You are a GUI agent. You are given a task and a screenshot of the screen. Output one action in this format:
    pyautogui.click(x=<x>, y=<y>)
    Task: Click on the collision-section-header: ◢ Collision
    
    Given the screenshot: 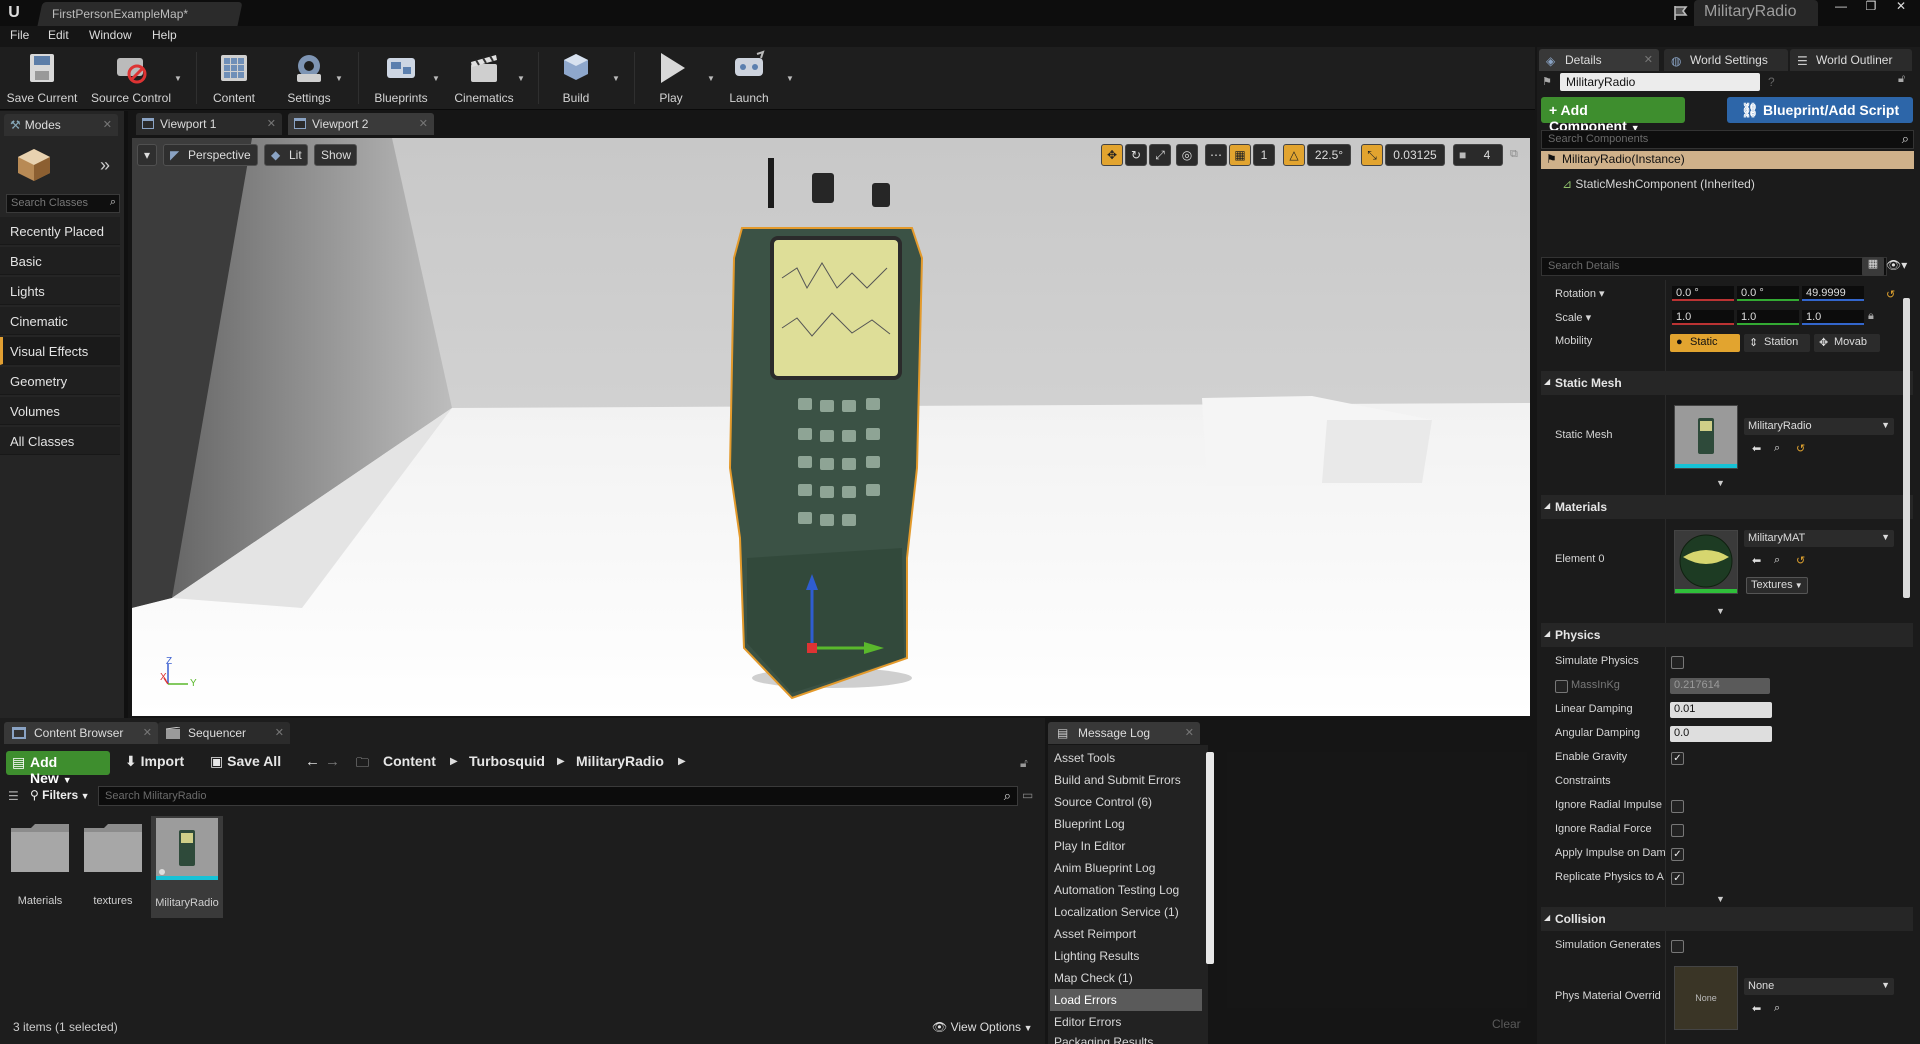 What is the action you would take?
    pyautogui.click(x=1727, y=919)
    